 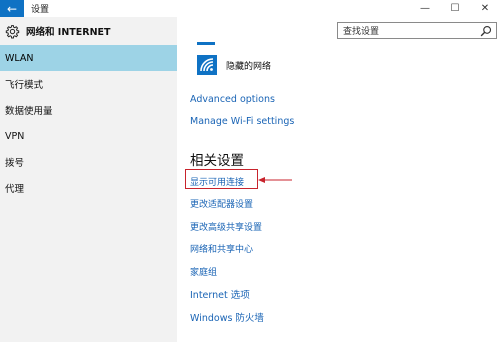 I want to click on sidebar-item-label: VPN, so click(x=15, y=136).